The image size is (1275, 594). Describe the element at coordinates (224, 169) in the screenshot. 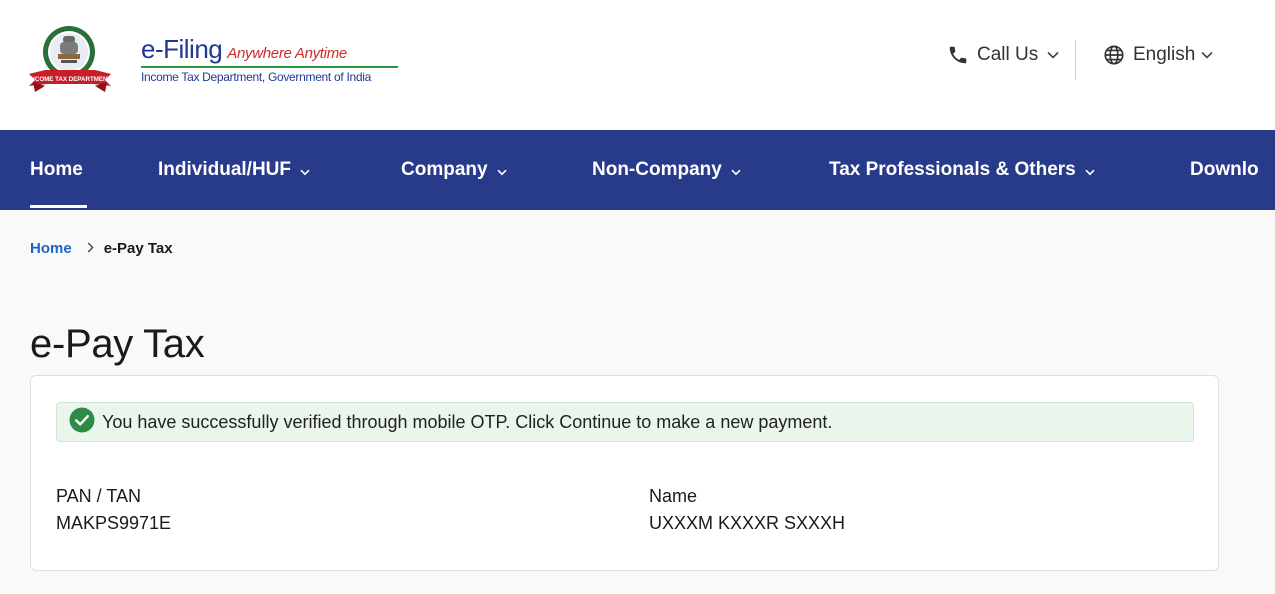

I see `nav-item-label: Individual/HUF` at that location.